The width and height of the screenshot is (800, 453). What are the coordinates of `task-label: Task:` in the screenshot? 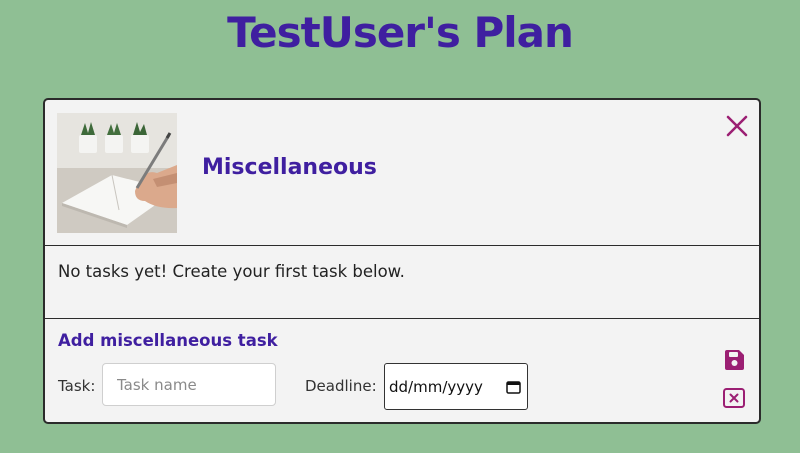 It's located at (77, 386).